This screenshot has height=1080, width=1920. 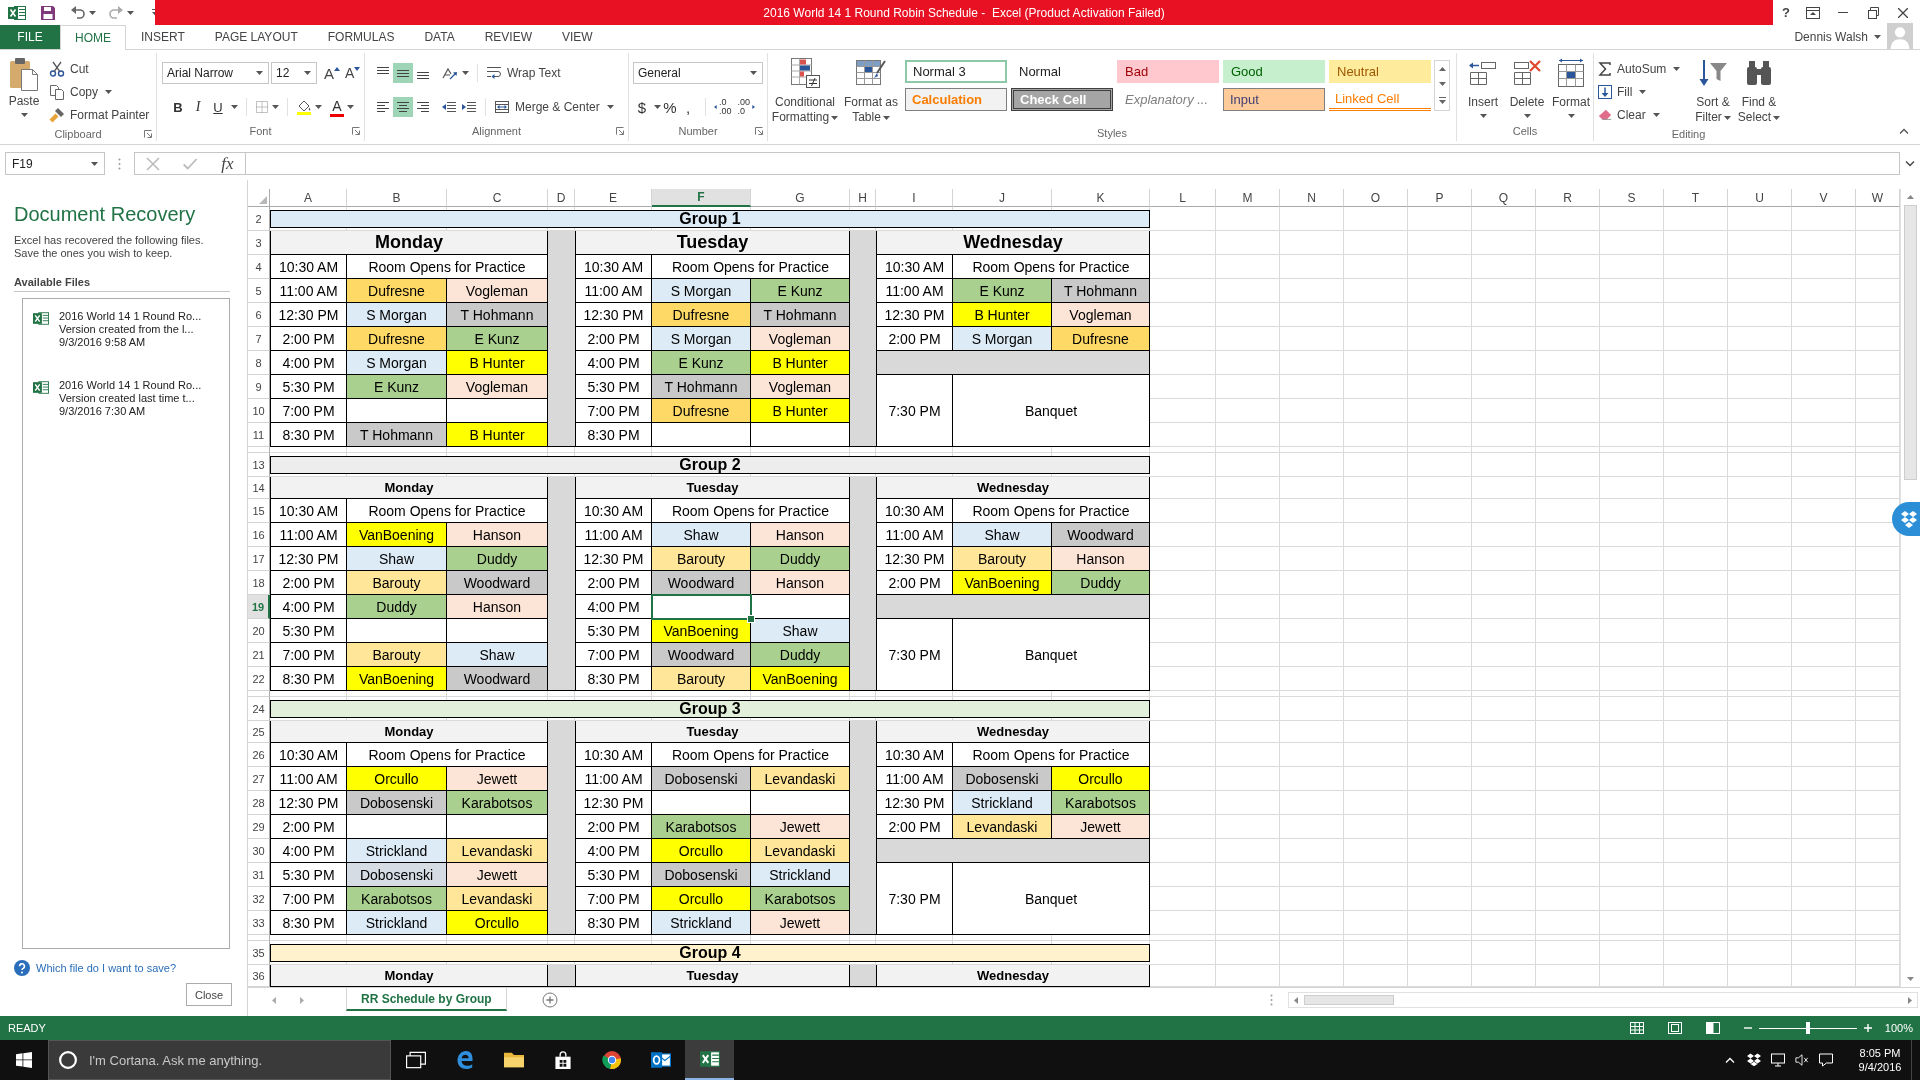 I want to click on ribbon-tab: HOME, so click(x=93, y=37).